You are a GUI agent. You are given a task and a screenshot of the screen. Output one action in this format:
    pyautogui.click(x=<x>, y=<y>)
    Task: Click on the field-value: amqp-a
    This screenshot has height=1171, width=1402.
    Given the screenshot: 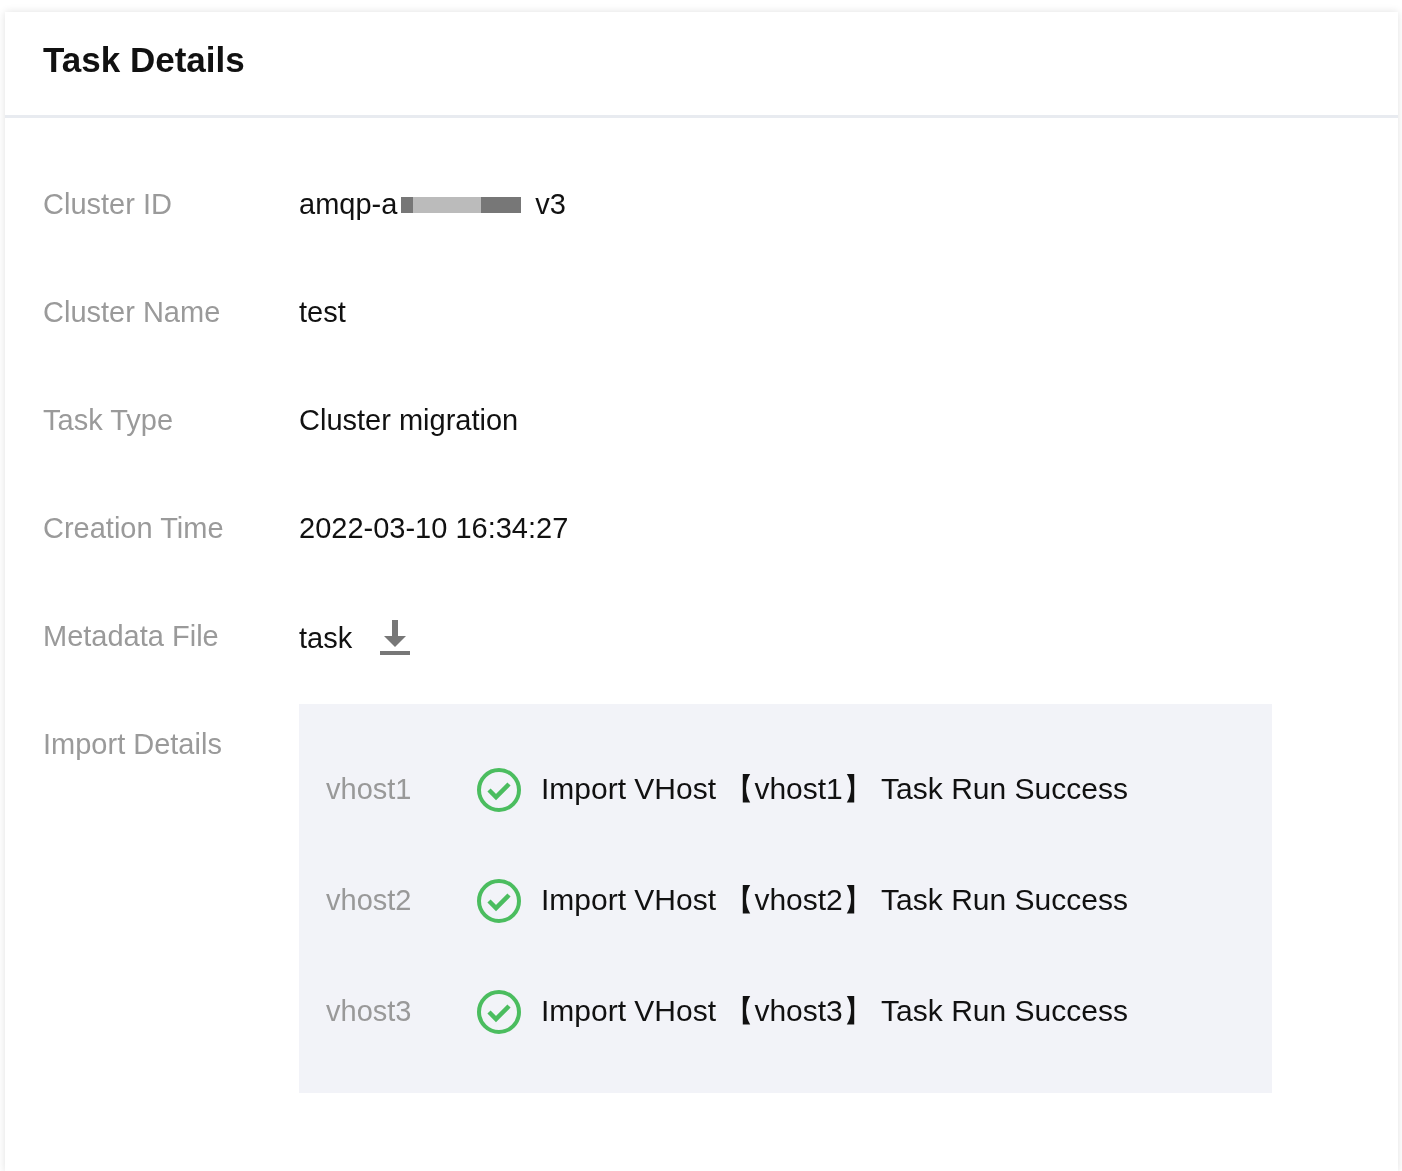 What is the action you would take?
    pyautogui.click(x=348, y=204)
    